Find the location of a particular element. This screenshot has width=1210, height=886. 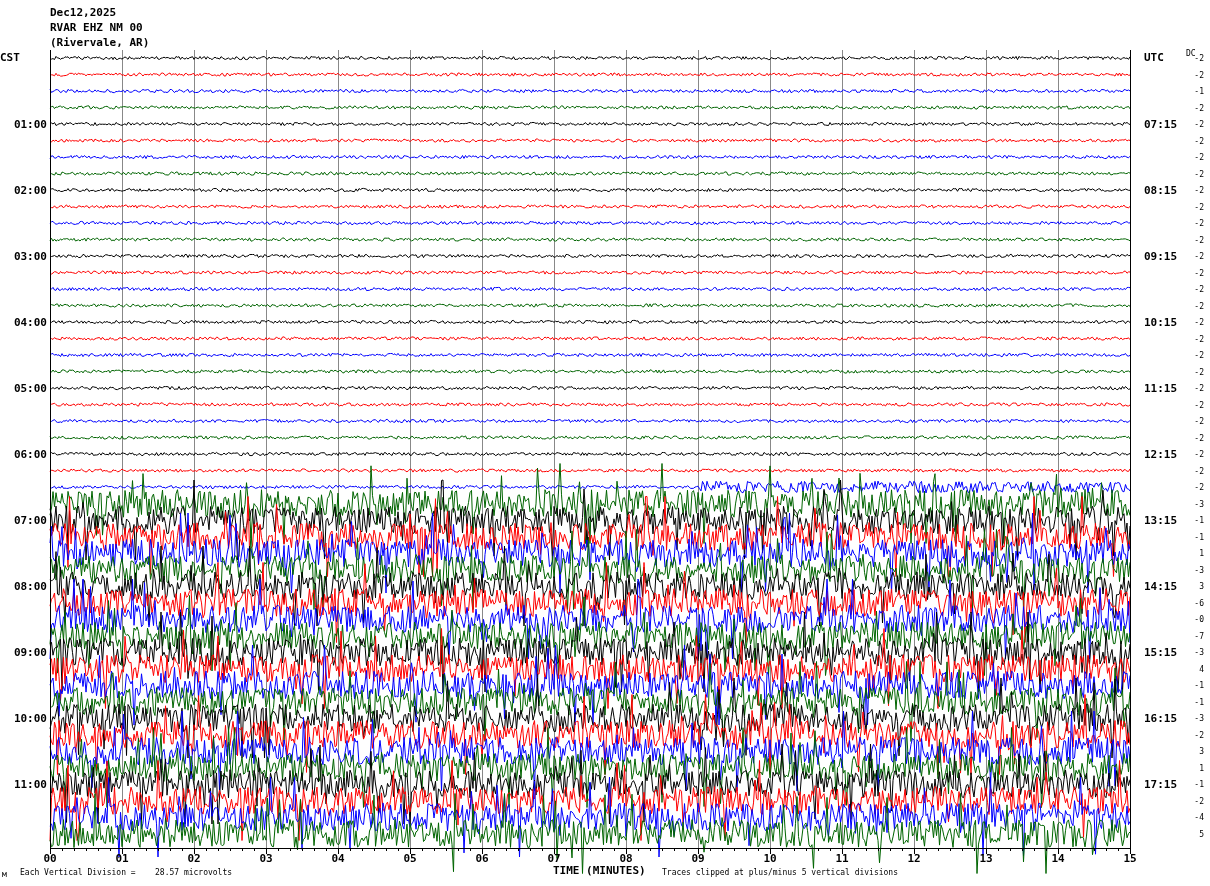

hour-label: 14:15 is located at coordinates (1161, 586).